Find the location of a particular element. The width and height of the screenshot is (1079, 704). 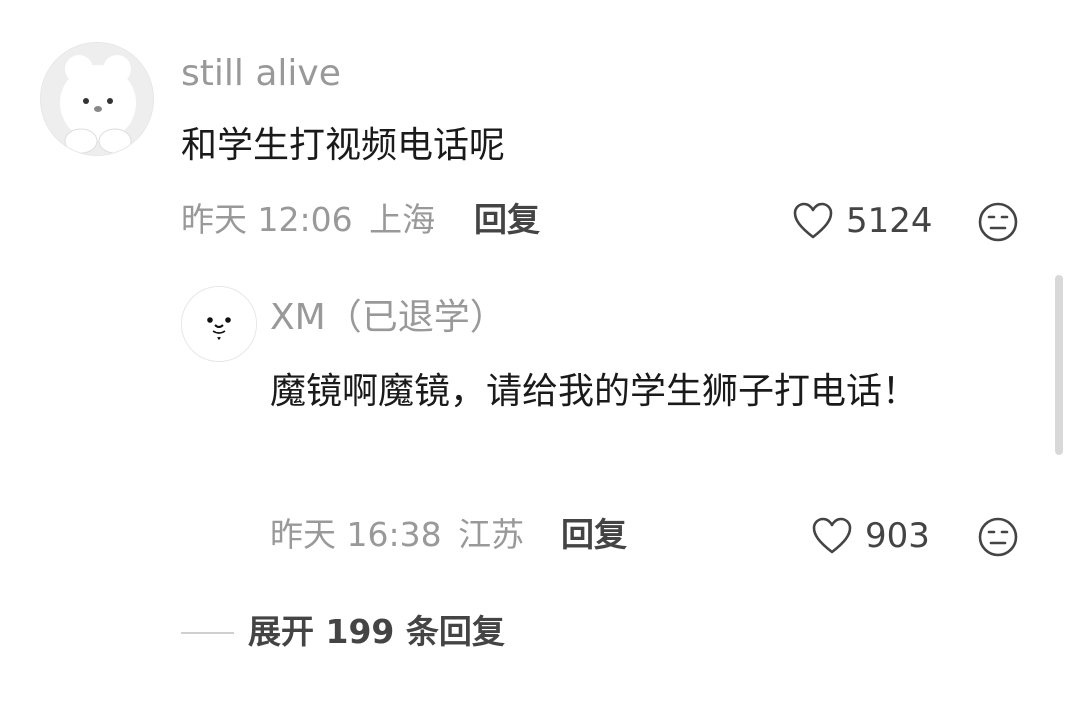

reply-time-value: 昨天 16:38 is located at coordinates (356, 534).